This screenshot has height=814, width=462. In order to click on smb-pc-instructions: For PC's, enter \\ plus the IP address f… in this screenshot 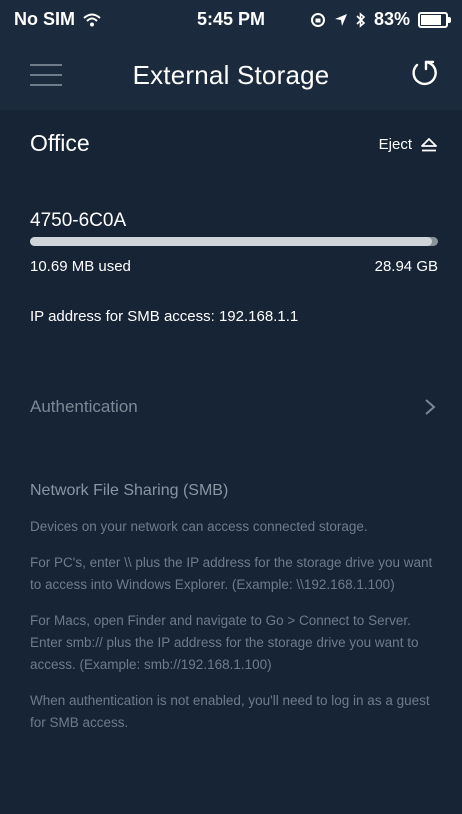, I will do `click(231, 573)`.